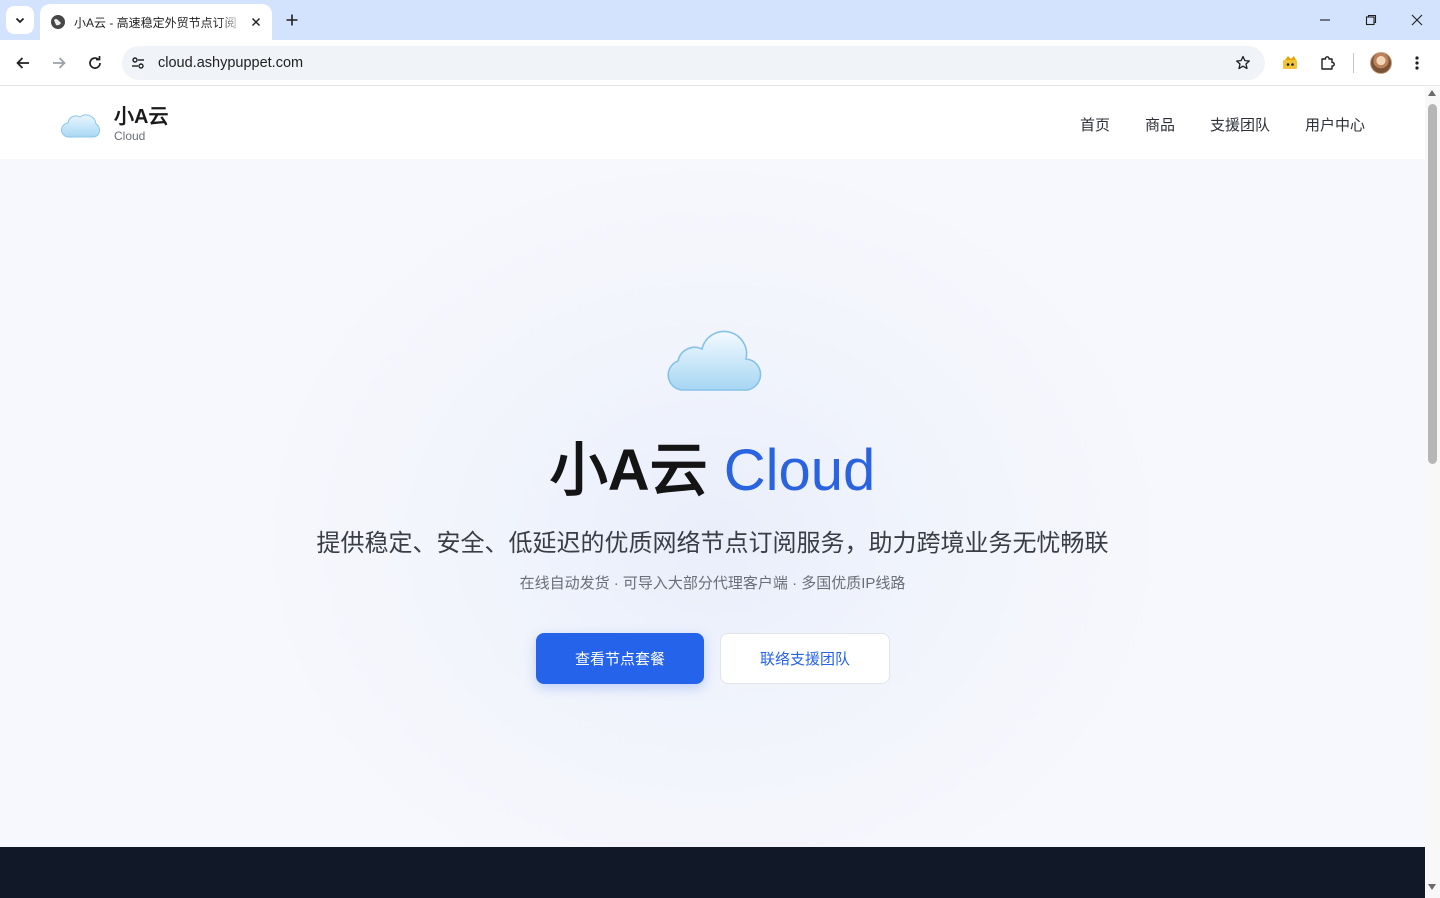  I want to click on new-tab-button, so click(292, 20).